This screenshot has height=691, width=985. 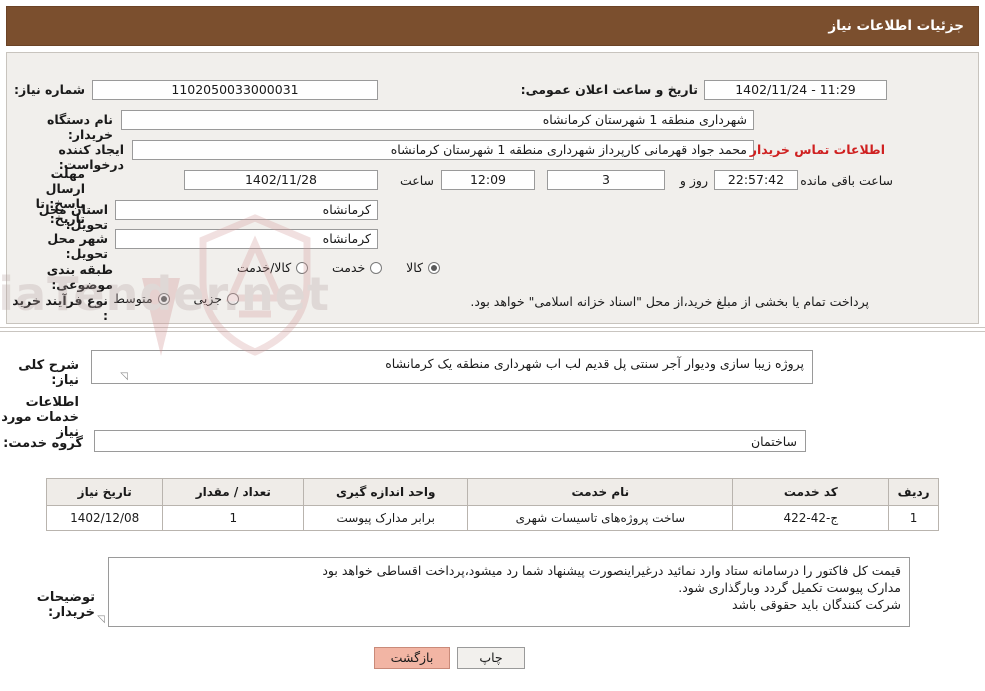 What do you see at coordinates (756, 180) in the screenshot?
I see `remaining-time-value: 22:57:42` at bounding box center [756, 180].